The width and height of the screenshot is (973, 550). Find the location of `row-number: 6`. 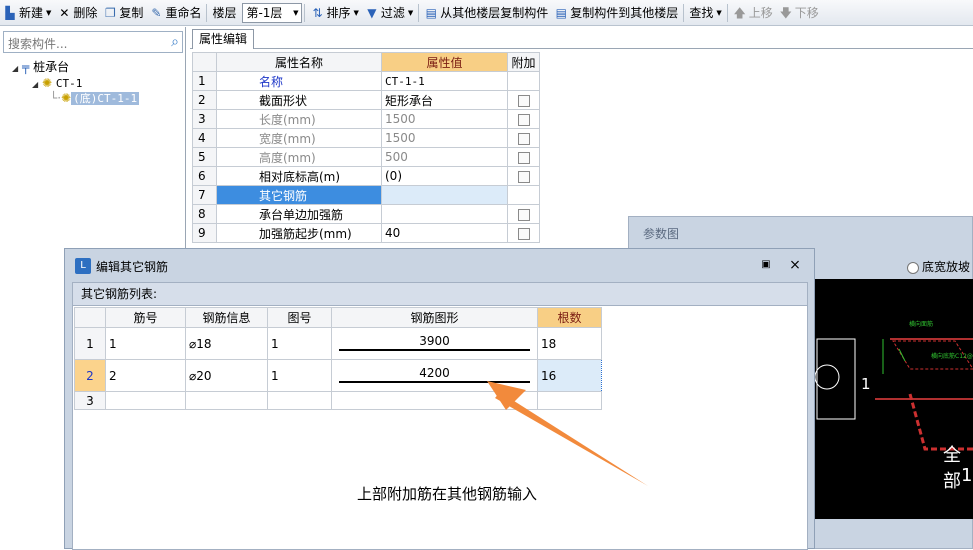

row-number: 6 is located at coordinates (204, 176).